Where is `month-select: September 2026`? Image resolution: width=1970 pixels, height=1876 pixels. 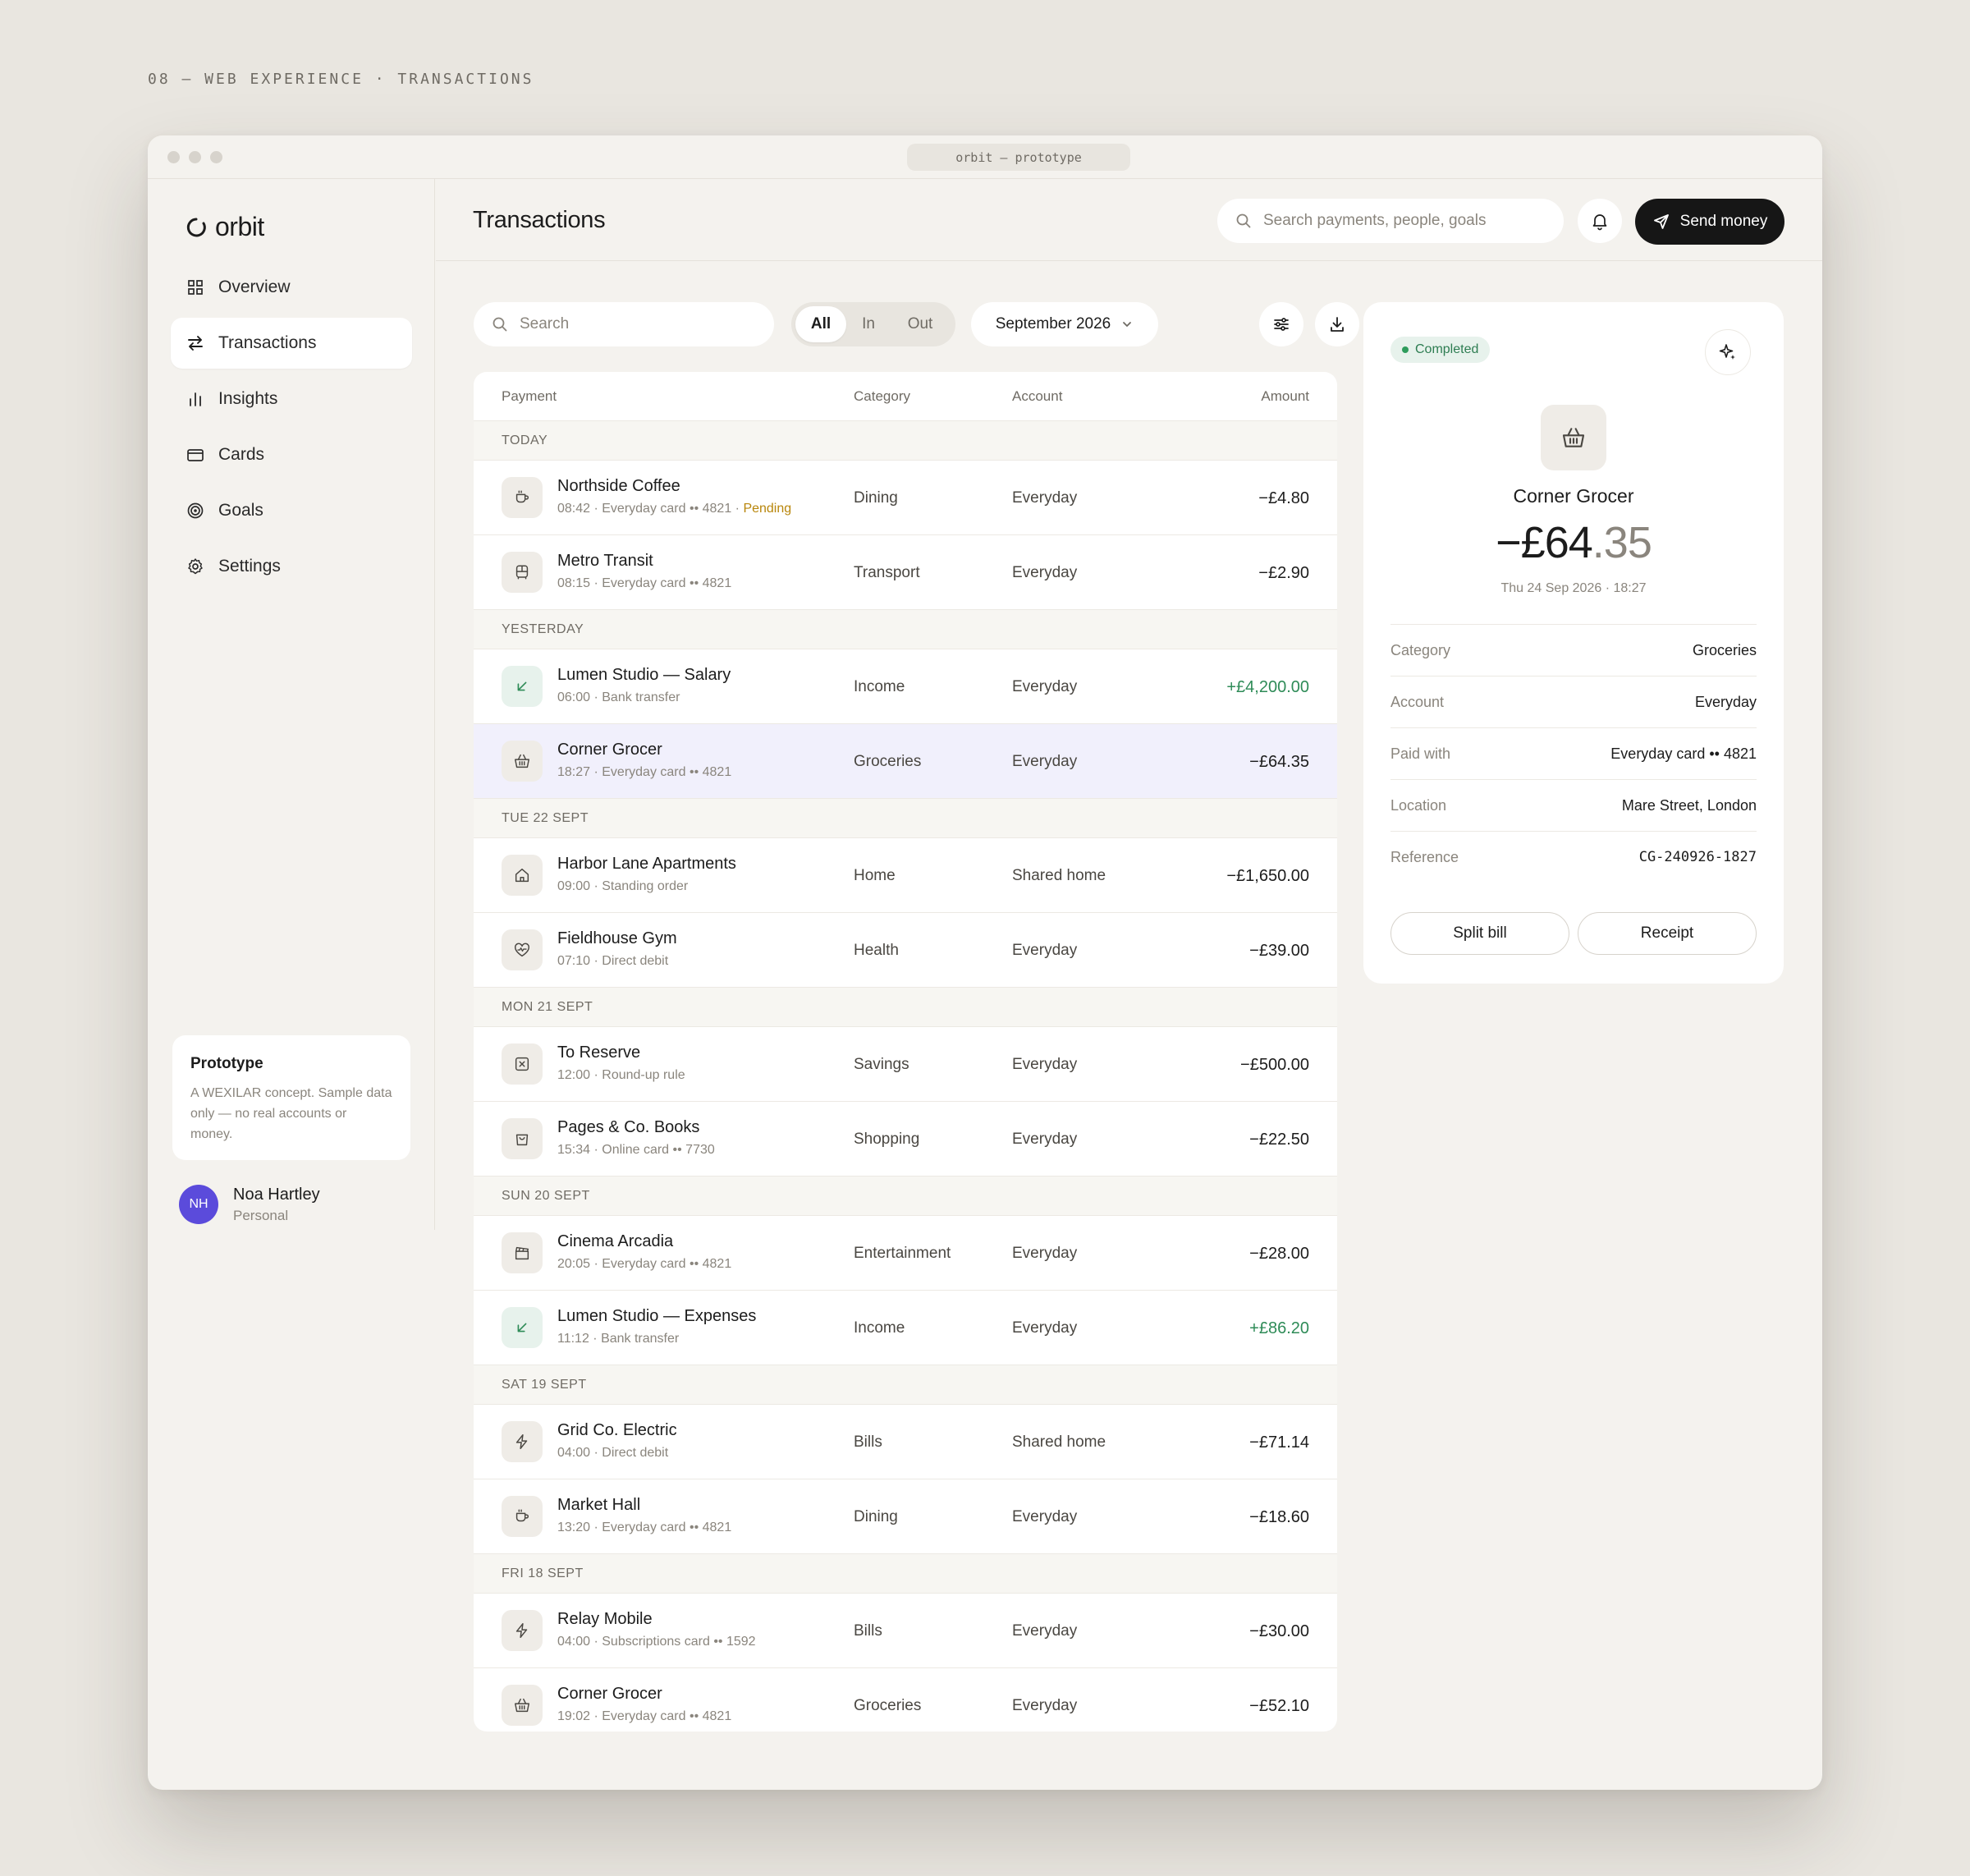
month-select: September 2026 is located at coordinates (1064, 324).